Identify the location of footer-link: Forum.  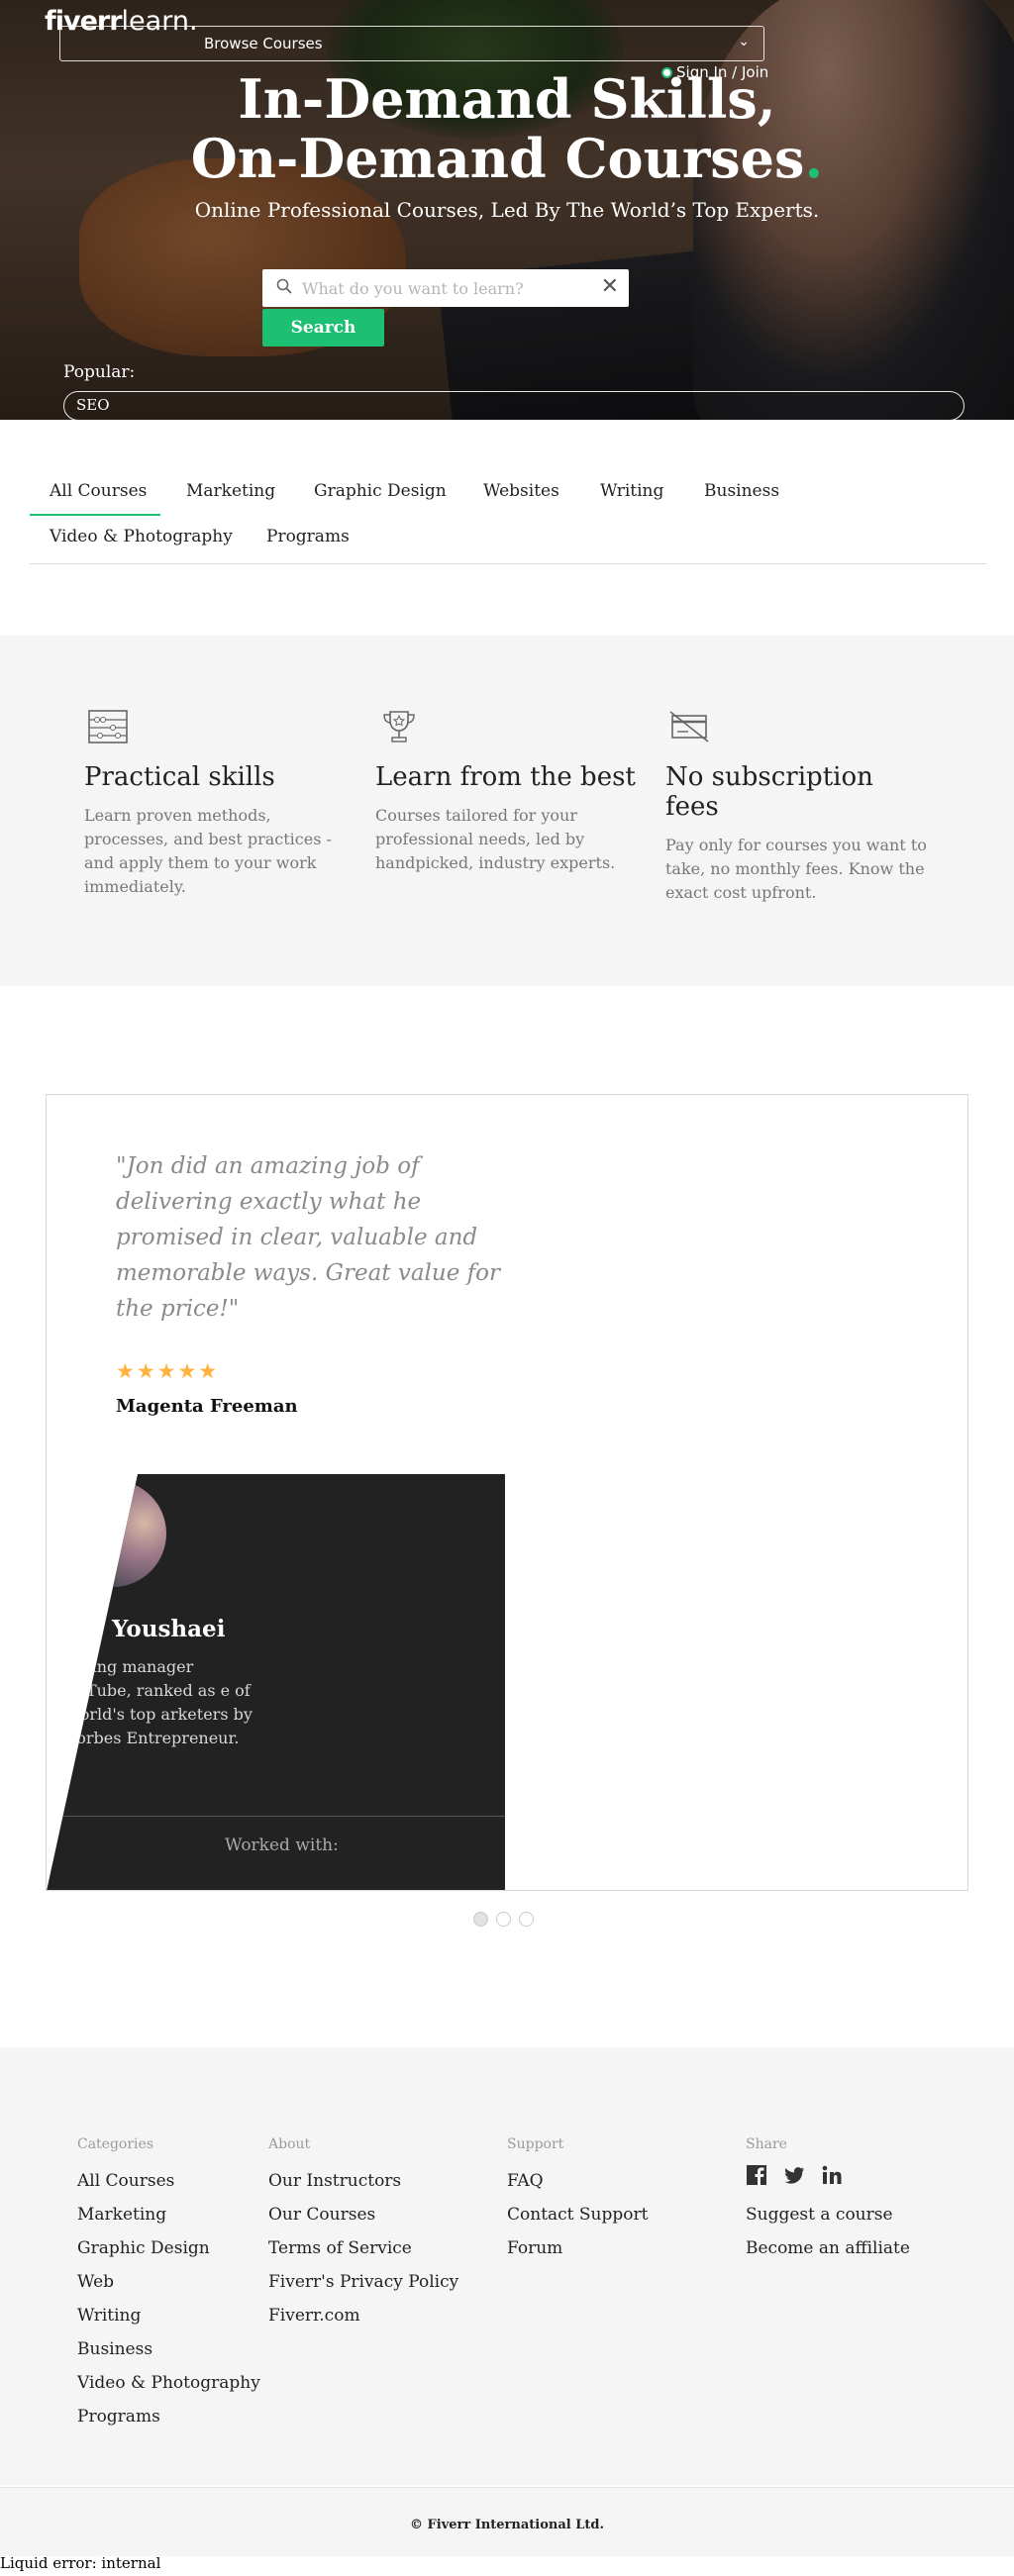
(578, 2248).